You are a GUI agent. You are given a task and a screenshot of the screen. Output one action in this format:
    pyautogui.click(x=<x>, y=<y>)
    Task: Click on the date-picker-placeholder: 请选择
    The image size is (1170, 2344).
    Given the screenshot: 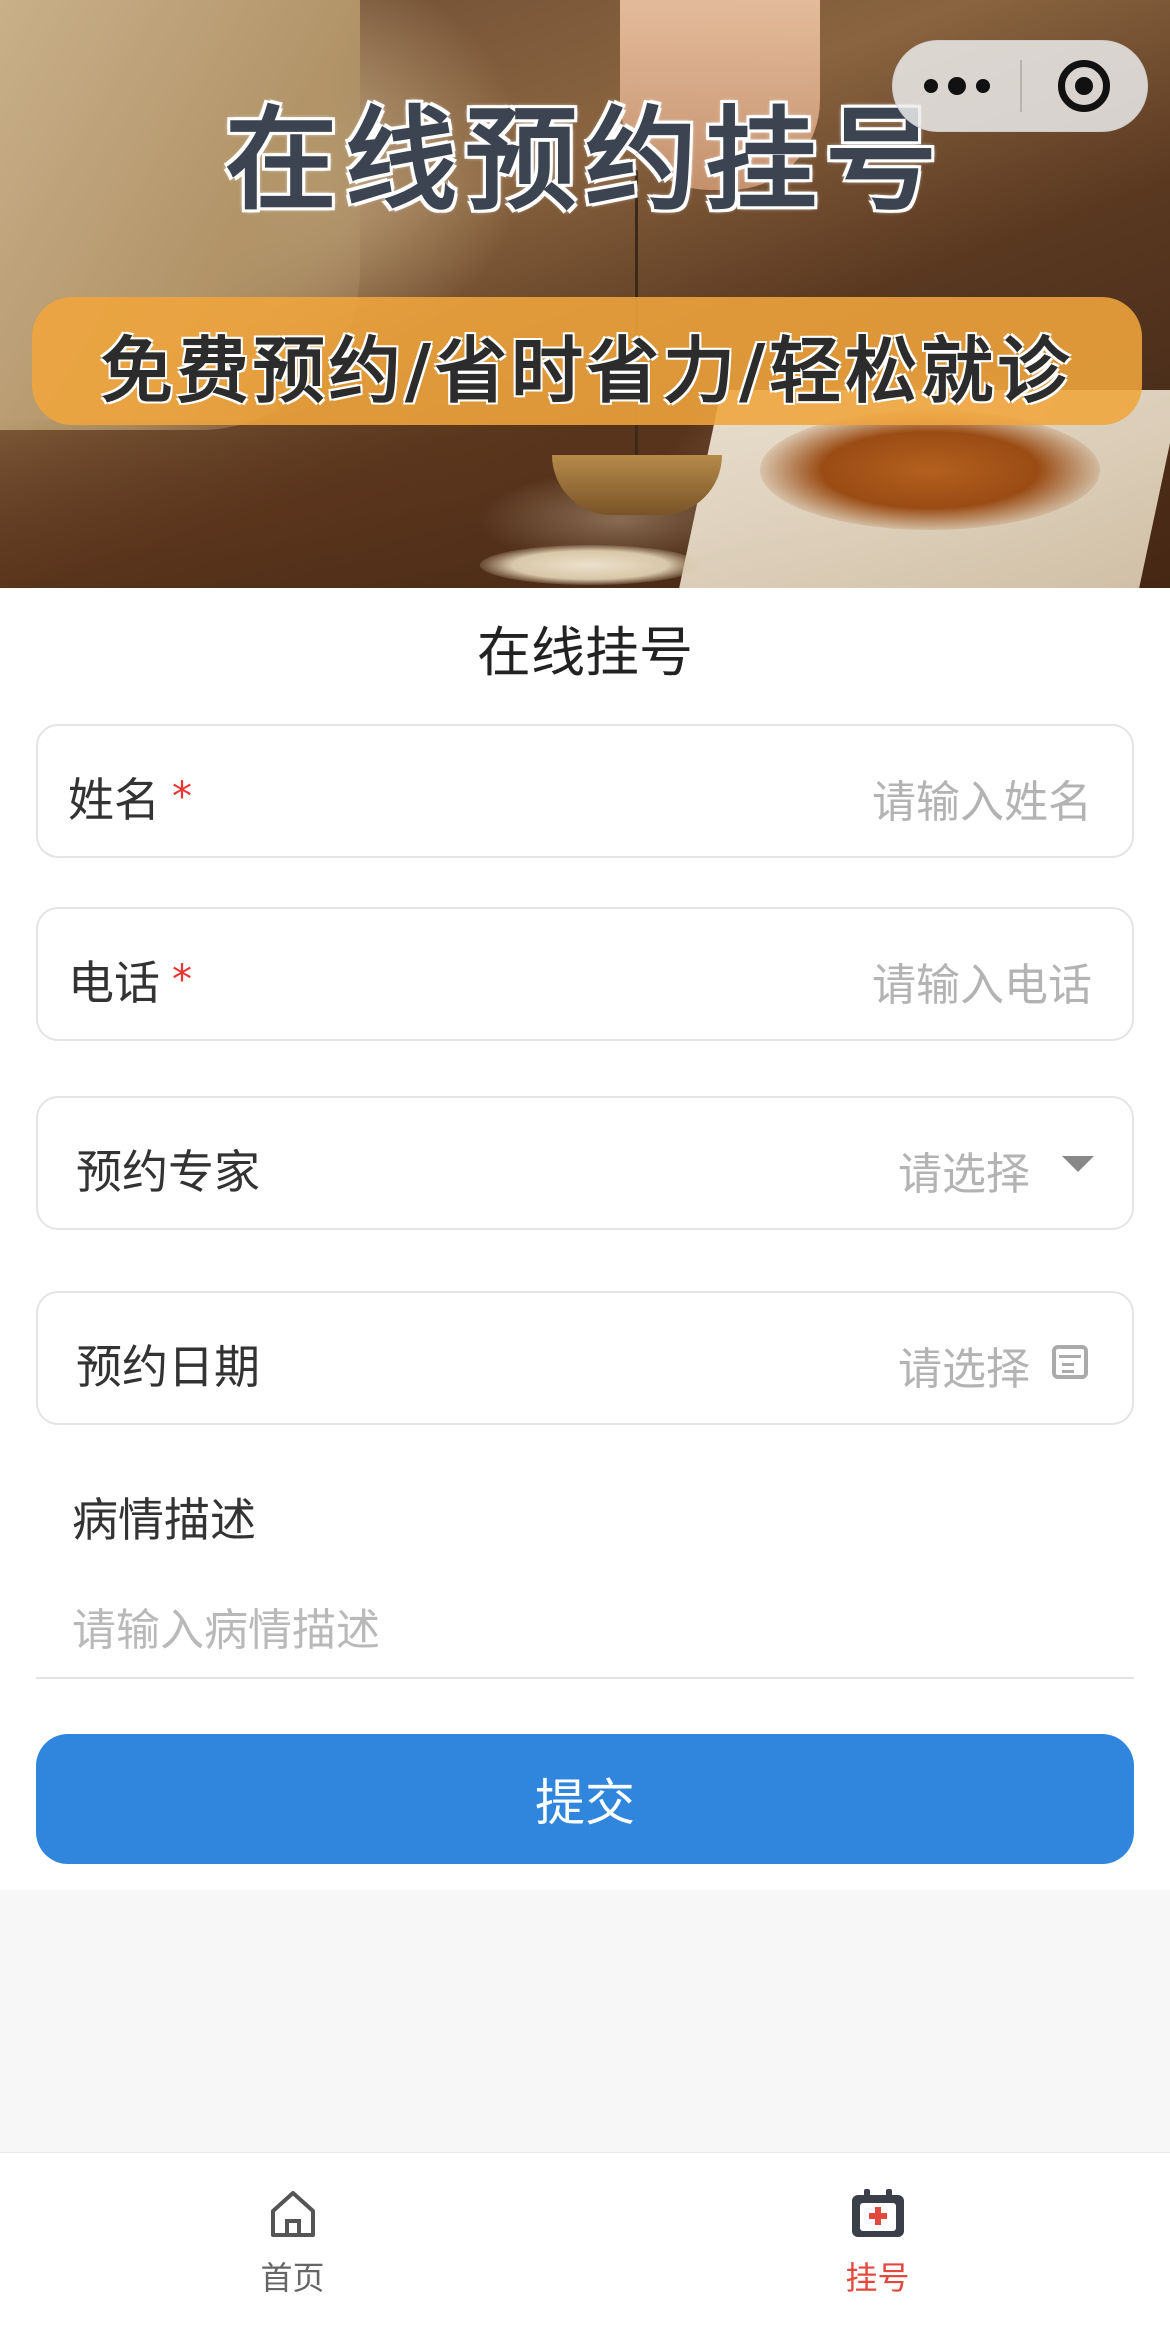 What is the action you would take?
    pyautogui.click(x=964, y=1369)
    